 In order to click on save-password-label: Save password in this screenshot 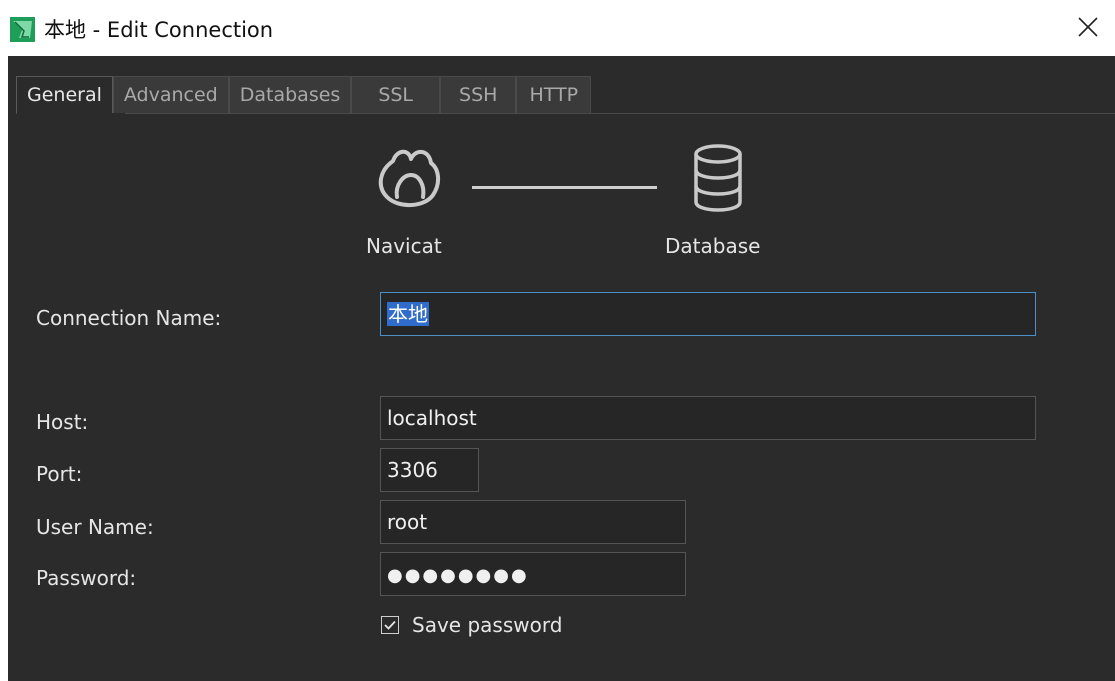, I will do `click(487, 625)`.